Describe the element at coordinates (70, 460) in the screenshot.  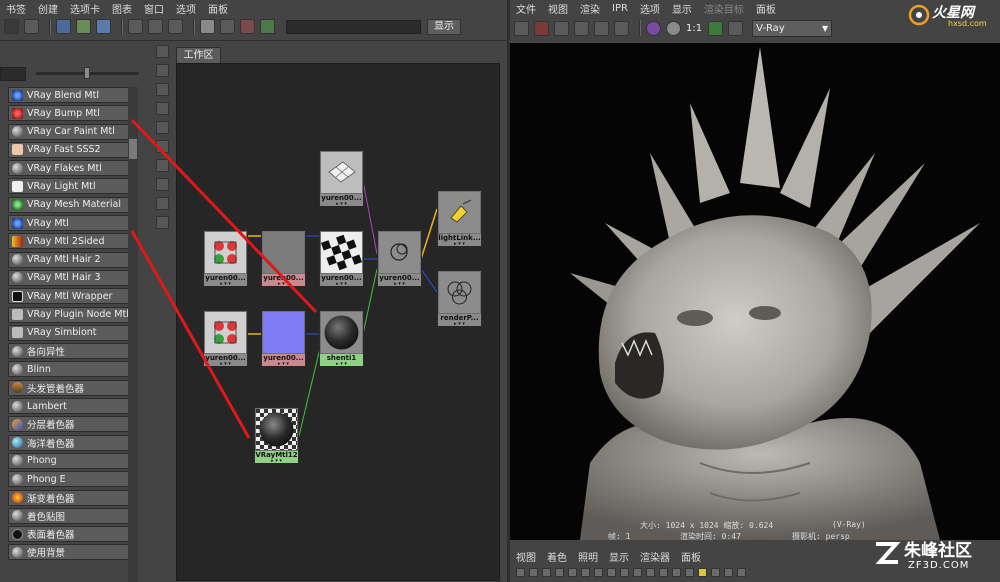
I see `library-item: Phong` at that location.